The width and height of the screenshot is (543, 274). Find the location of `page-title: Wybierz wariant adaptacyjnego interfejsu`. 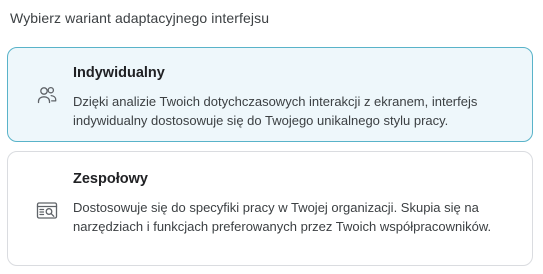

page-title: Wybierz wariant adaptacyjnego interfejsu is located at coordinates (140, 18).